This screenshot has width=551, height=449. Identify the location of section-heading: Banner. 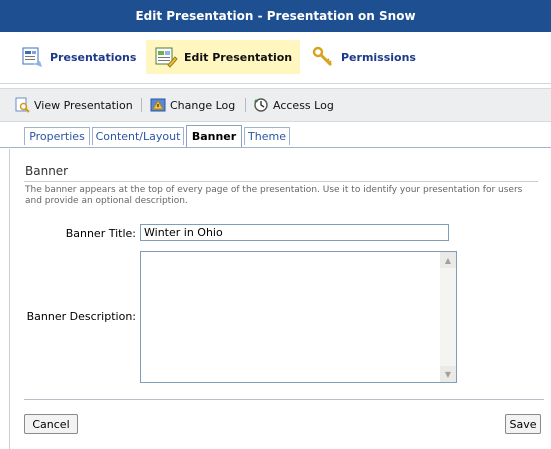
(47, 171).